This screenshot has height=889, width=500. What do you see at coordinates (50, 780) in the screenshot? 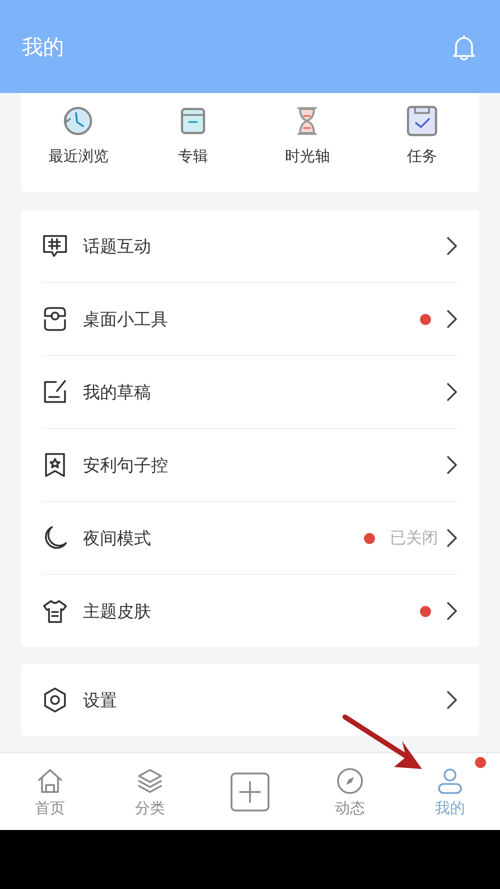
I see `home-icon` at bounding box center [50, 780].